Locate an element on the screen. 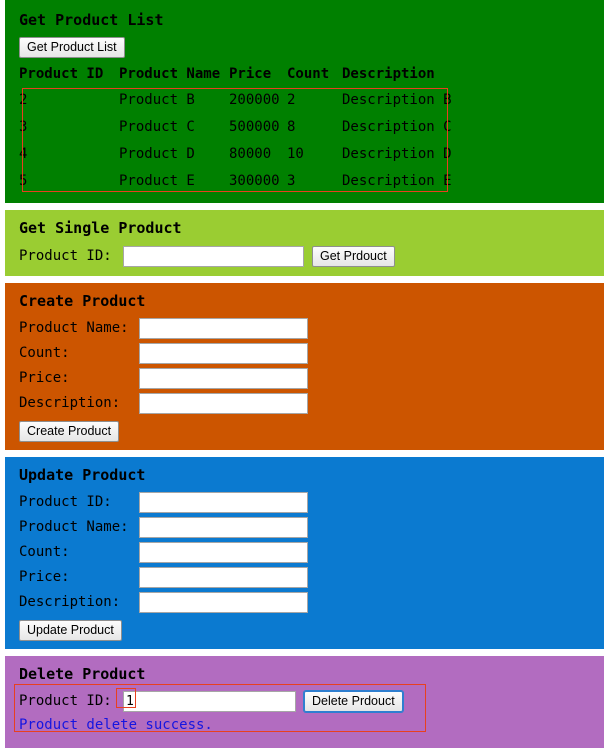 The height and width of the screenshot is (748, 609). delete-product-title: Delete Product is located at coordinates (82, 674).